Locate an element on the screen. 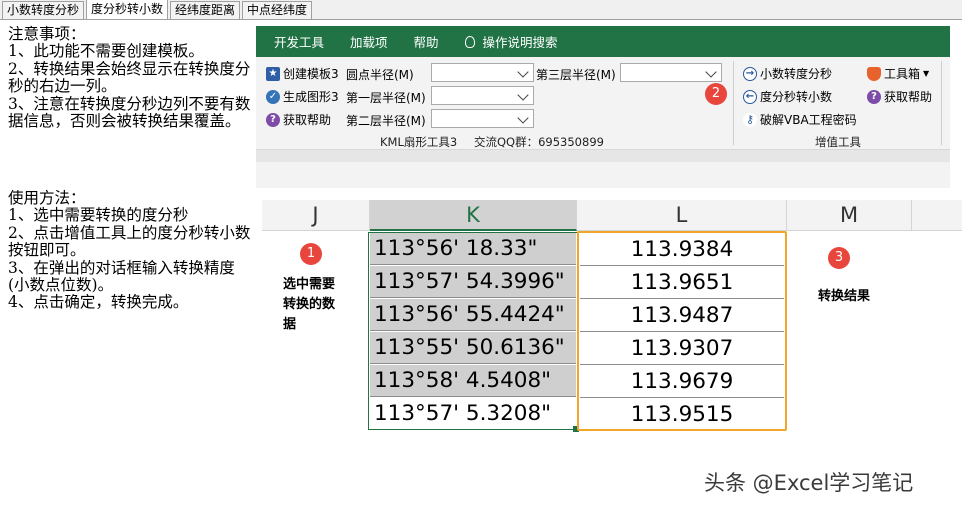  decimal-to-dms-label: 小数转度分秒 is located at coordinates (796, 74).